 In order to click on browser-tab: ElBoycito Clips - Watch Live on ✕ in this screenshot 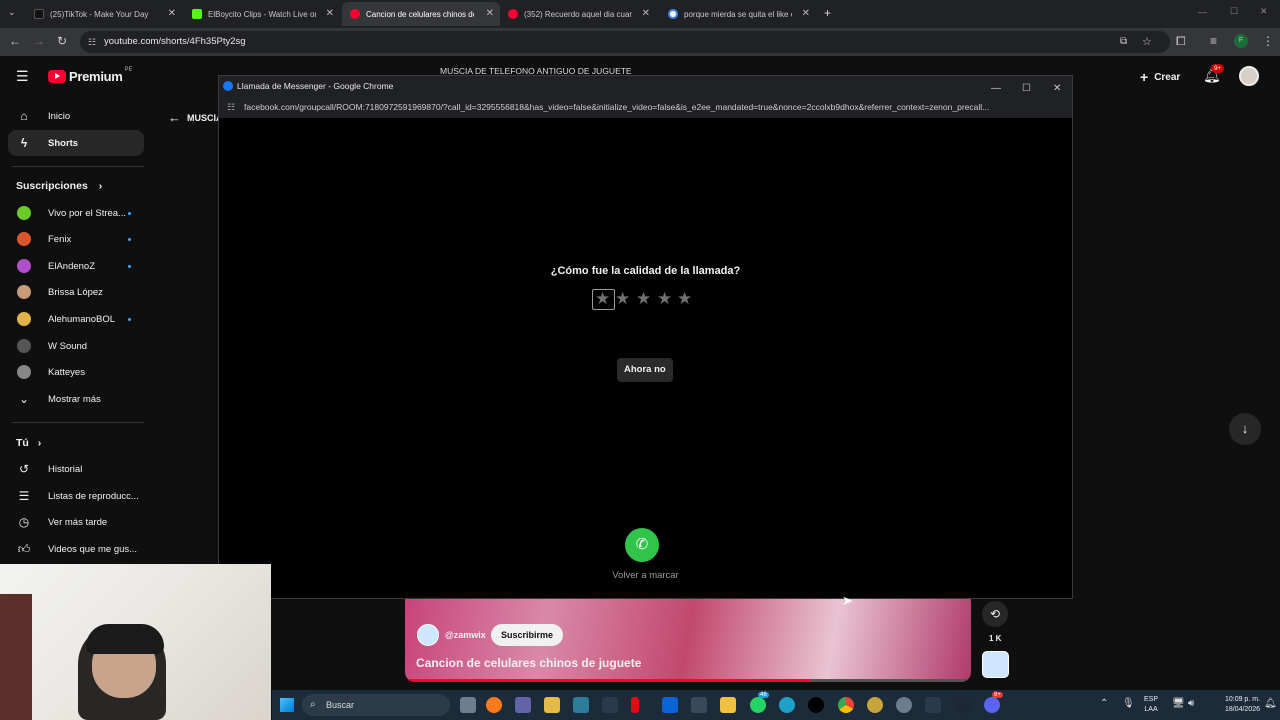, I will do `click(262, 14)`.